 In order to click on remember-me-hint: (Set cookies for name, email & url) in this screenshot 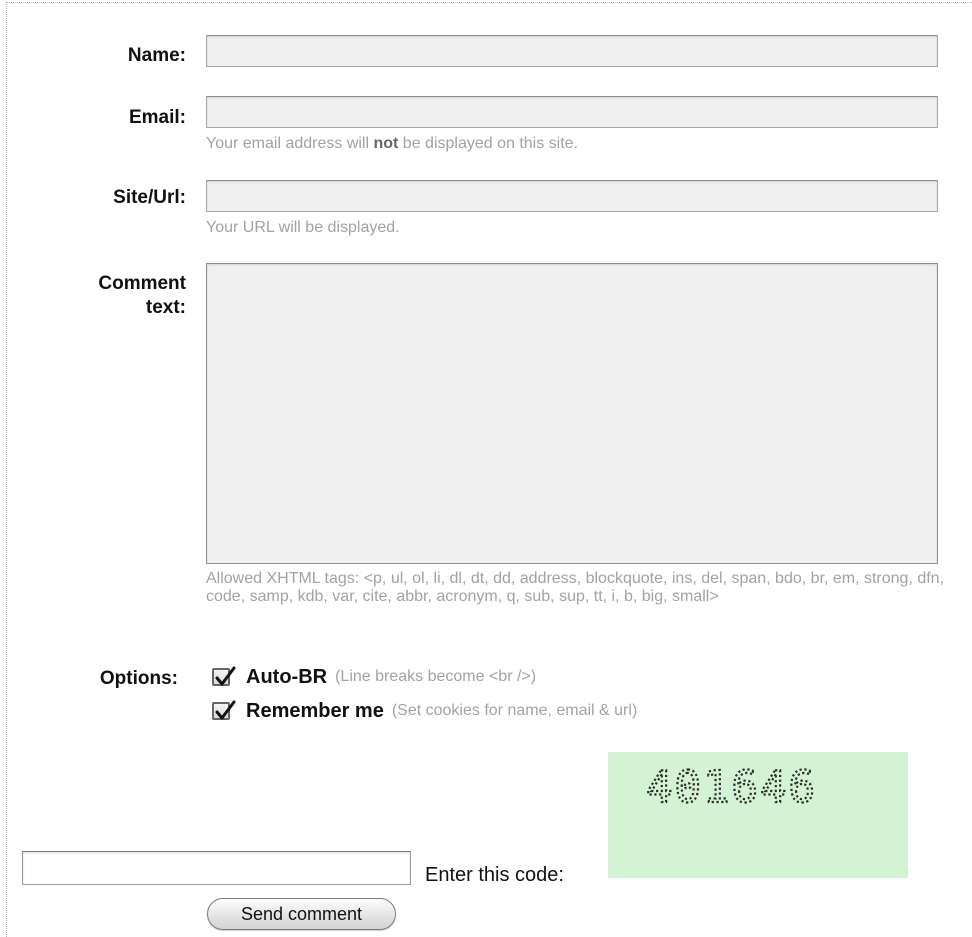, I will do `click(514, 710)`.